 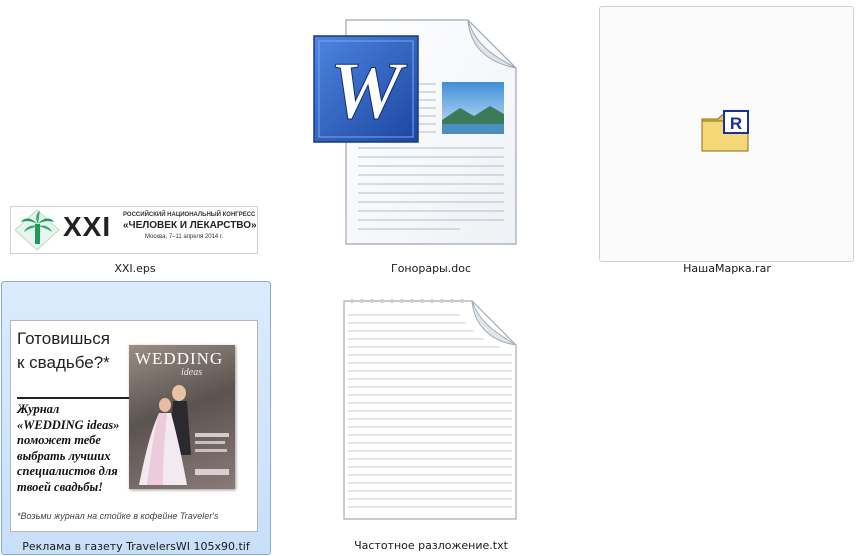 What do you see at coordinates (37, 230) in the screenshot?
I see `palm-logo-icon` at bounding box center [37, 230].